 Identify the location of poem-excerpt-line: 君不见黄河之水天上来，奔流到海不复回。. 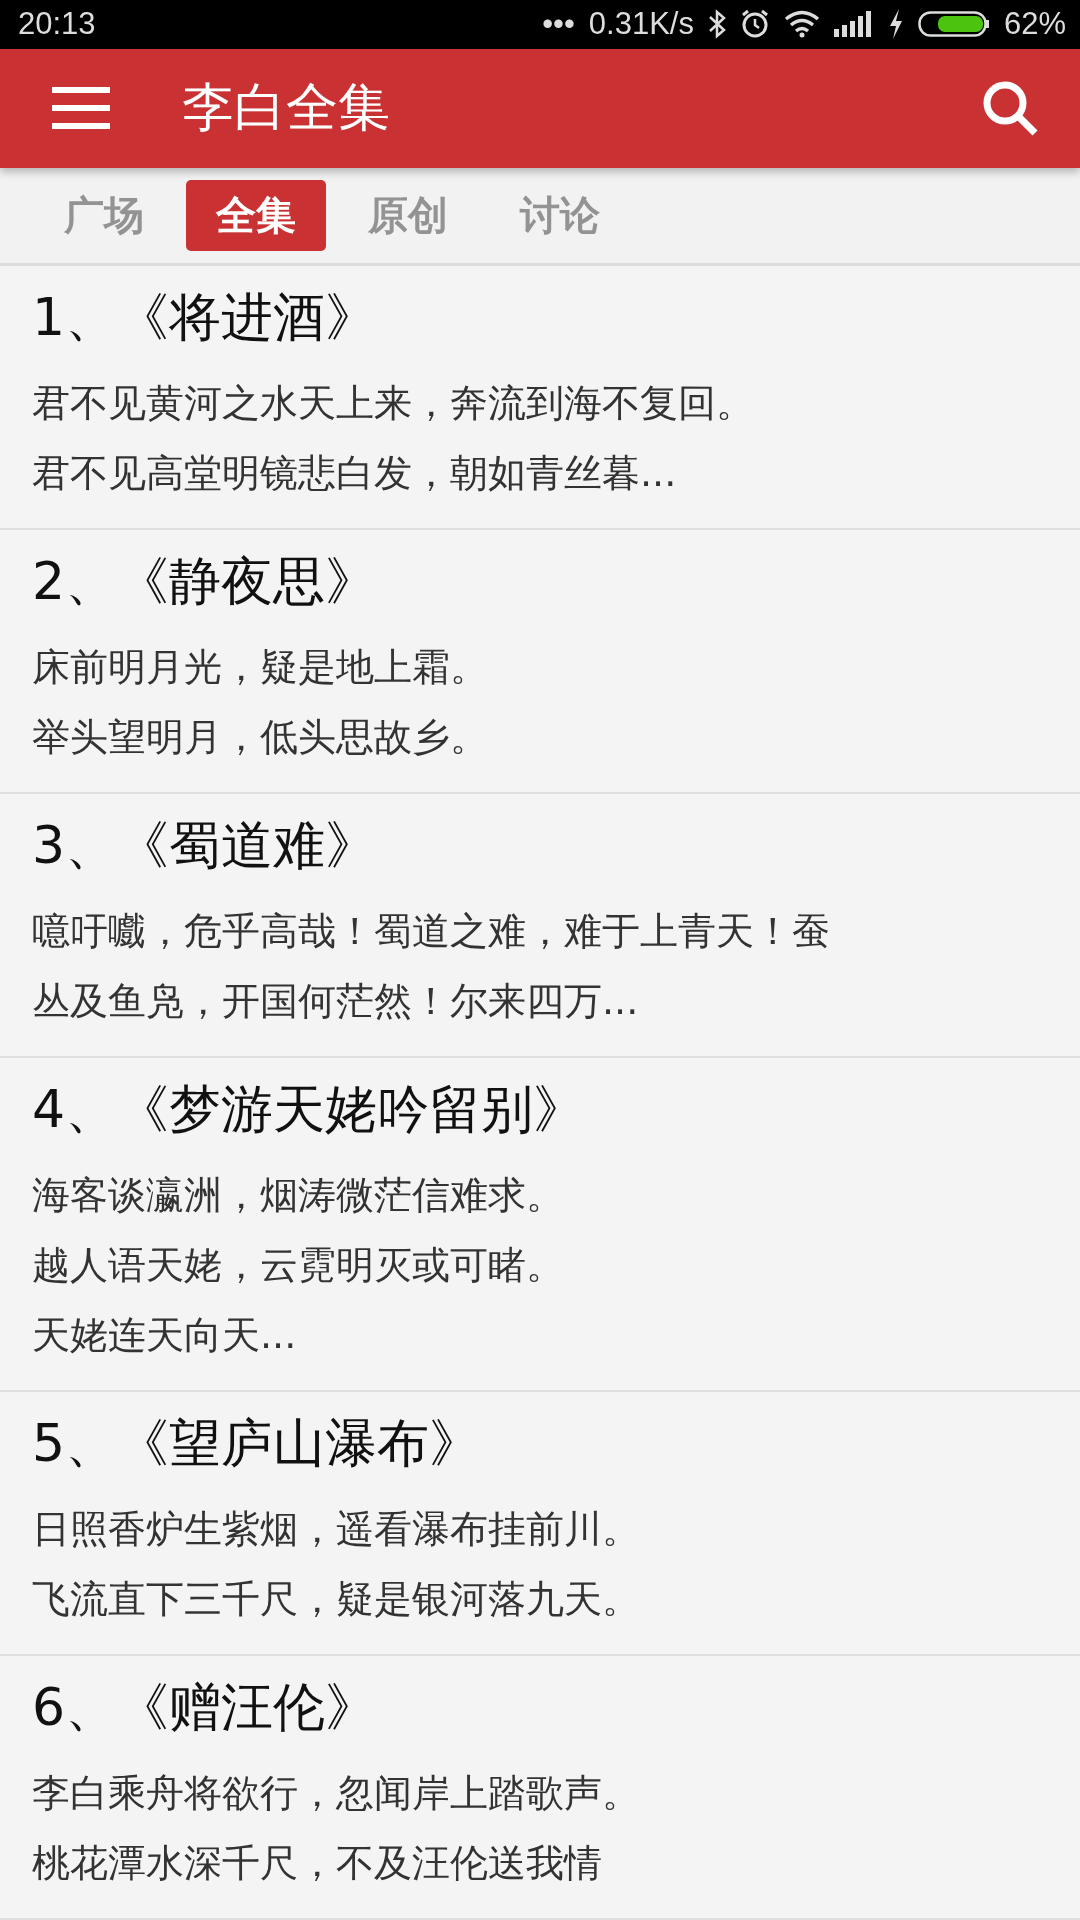
(393, 403).